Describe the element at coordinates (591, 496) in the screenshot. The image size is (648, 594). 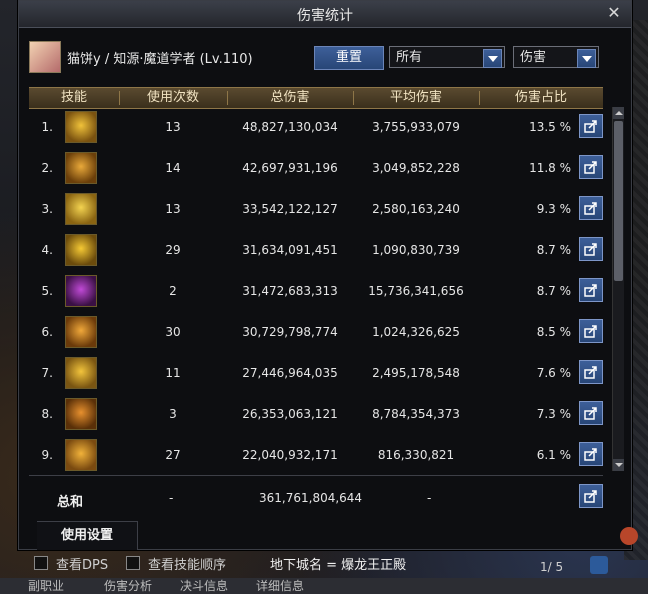
I see `share-total-button` at that location.